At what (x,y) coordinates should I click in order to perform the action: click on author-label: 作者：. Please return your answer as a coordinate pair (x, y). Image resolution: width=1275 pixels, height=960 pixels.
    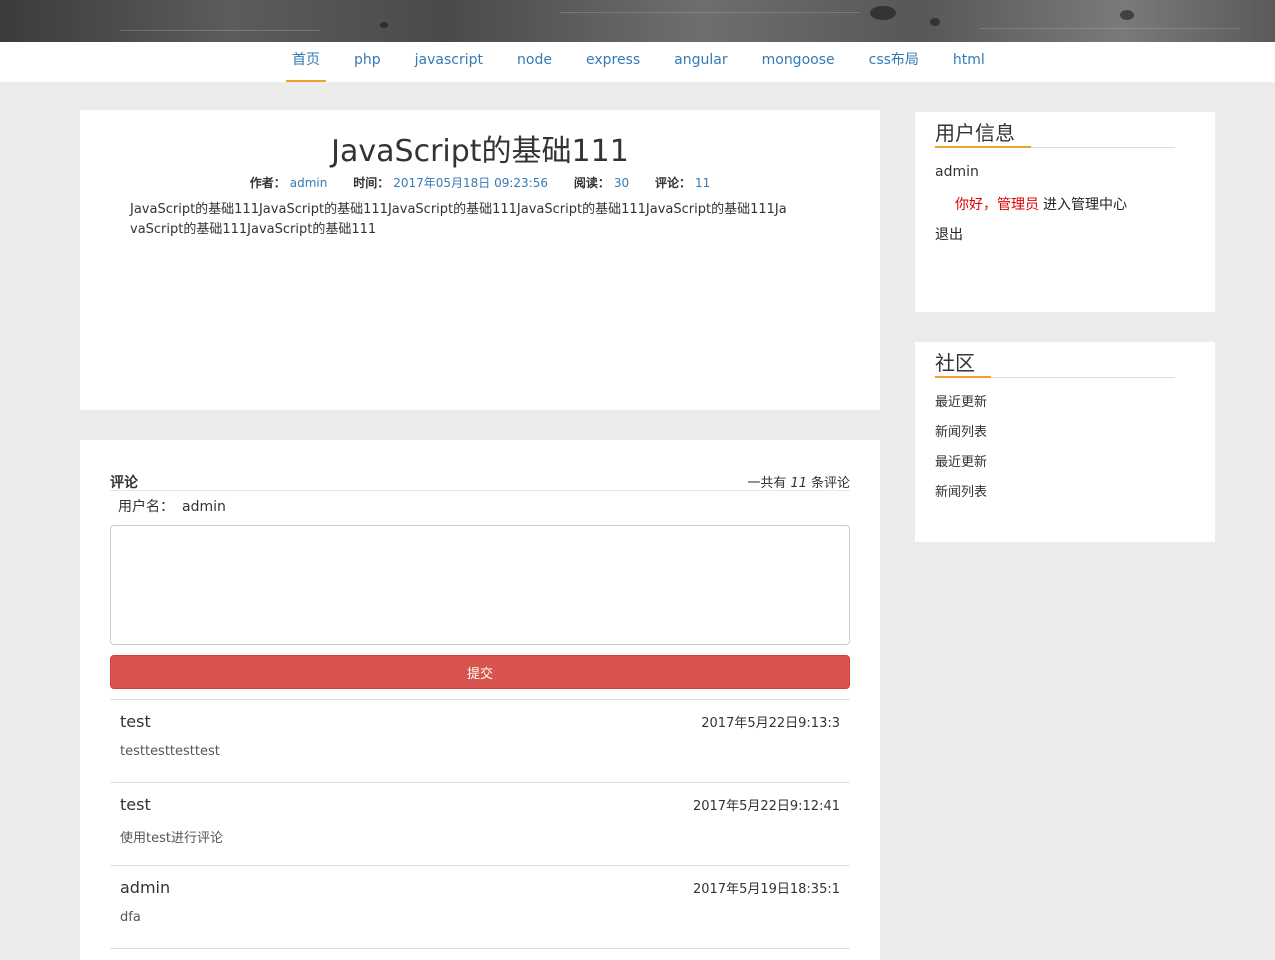
    Looking at the image, I should click on (267, 183).